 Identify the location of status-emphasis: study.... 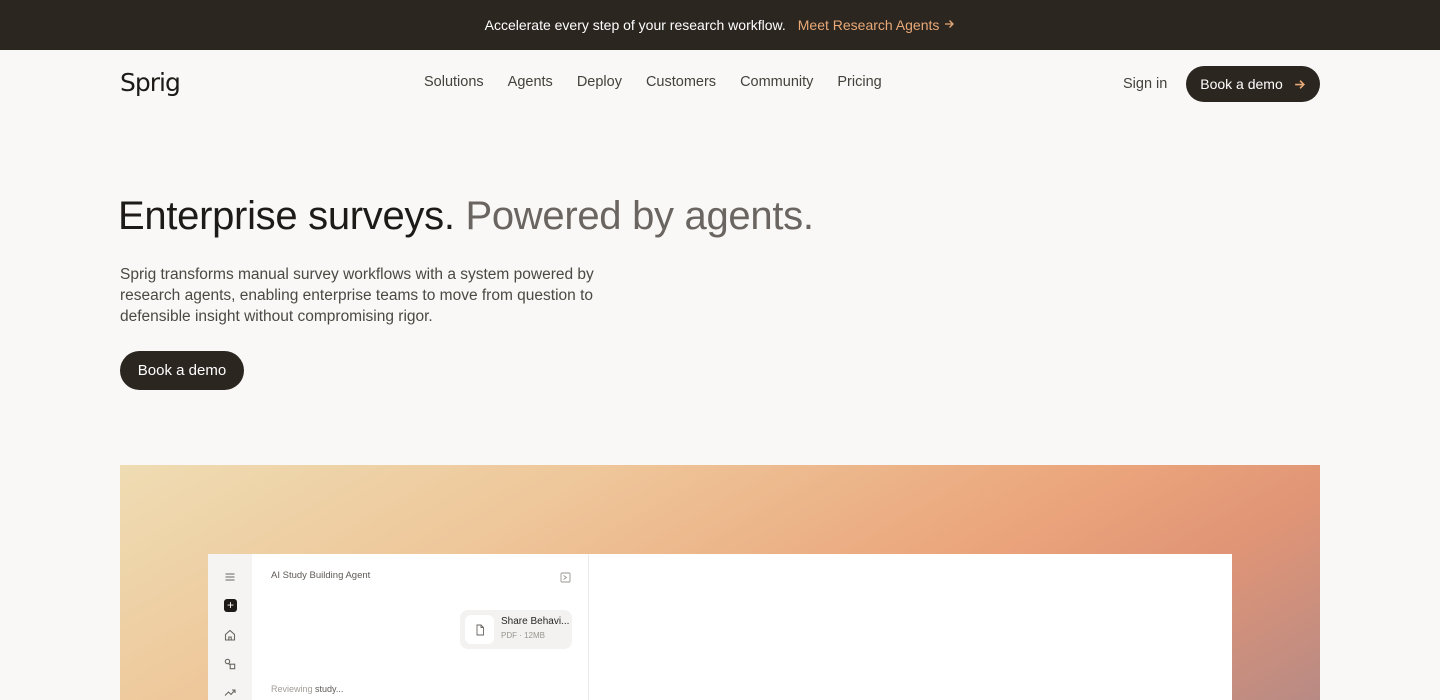
(329, 689).